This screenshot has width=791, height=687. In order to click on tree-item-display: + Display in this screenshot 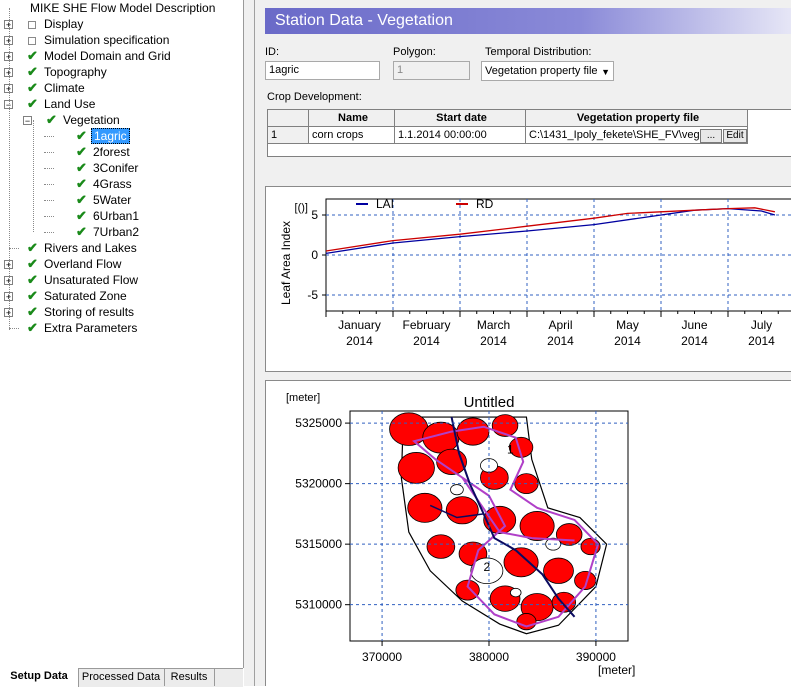, I will do `click(121, 24)`.